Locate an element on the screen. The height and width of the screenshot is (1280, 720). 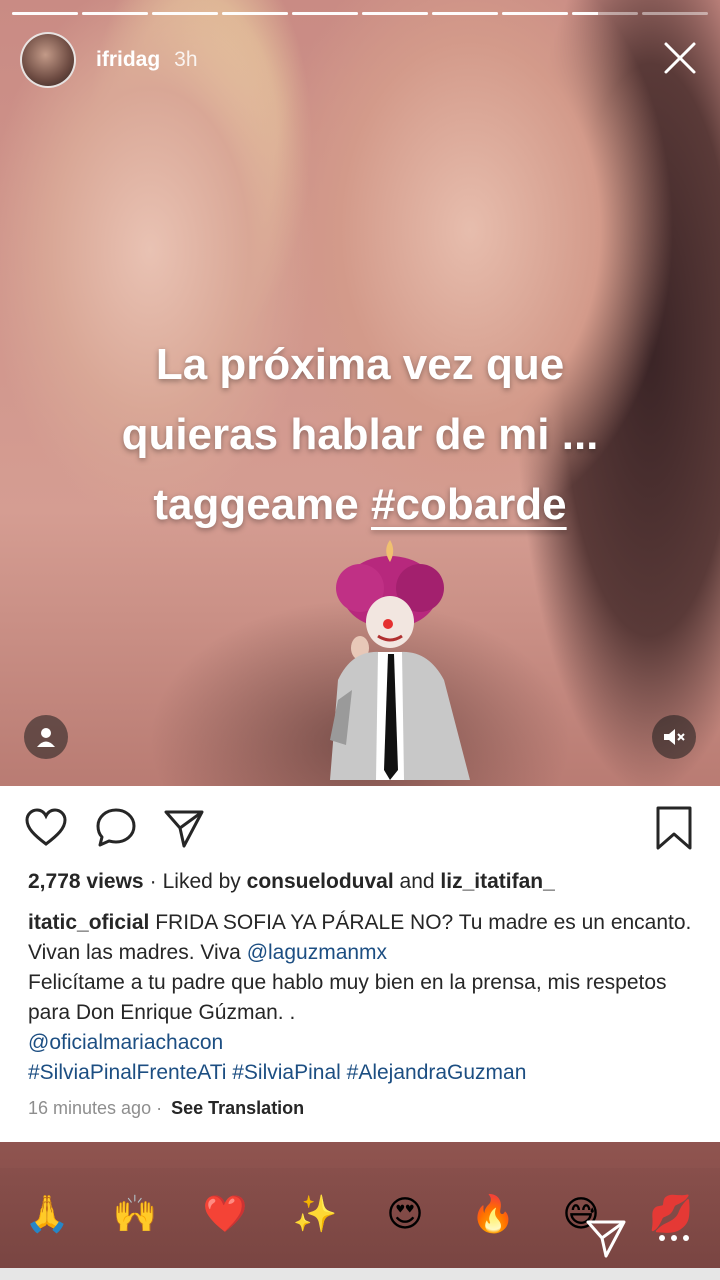
mute-button is located at coordinates (674, 737).